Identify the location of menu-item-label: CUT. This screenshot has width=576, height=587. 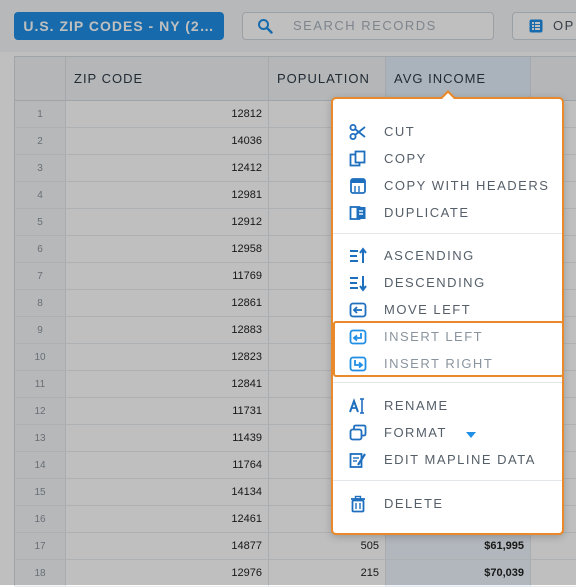
(400, 131).